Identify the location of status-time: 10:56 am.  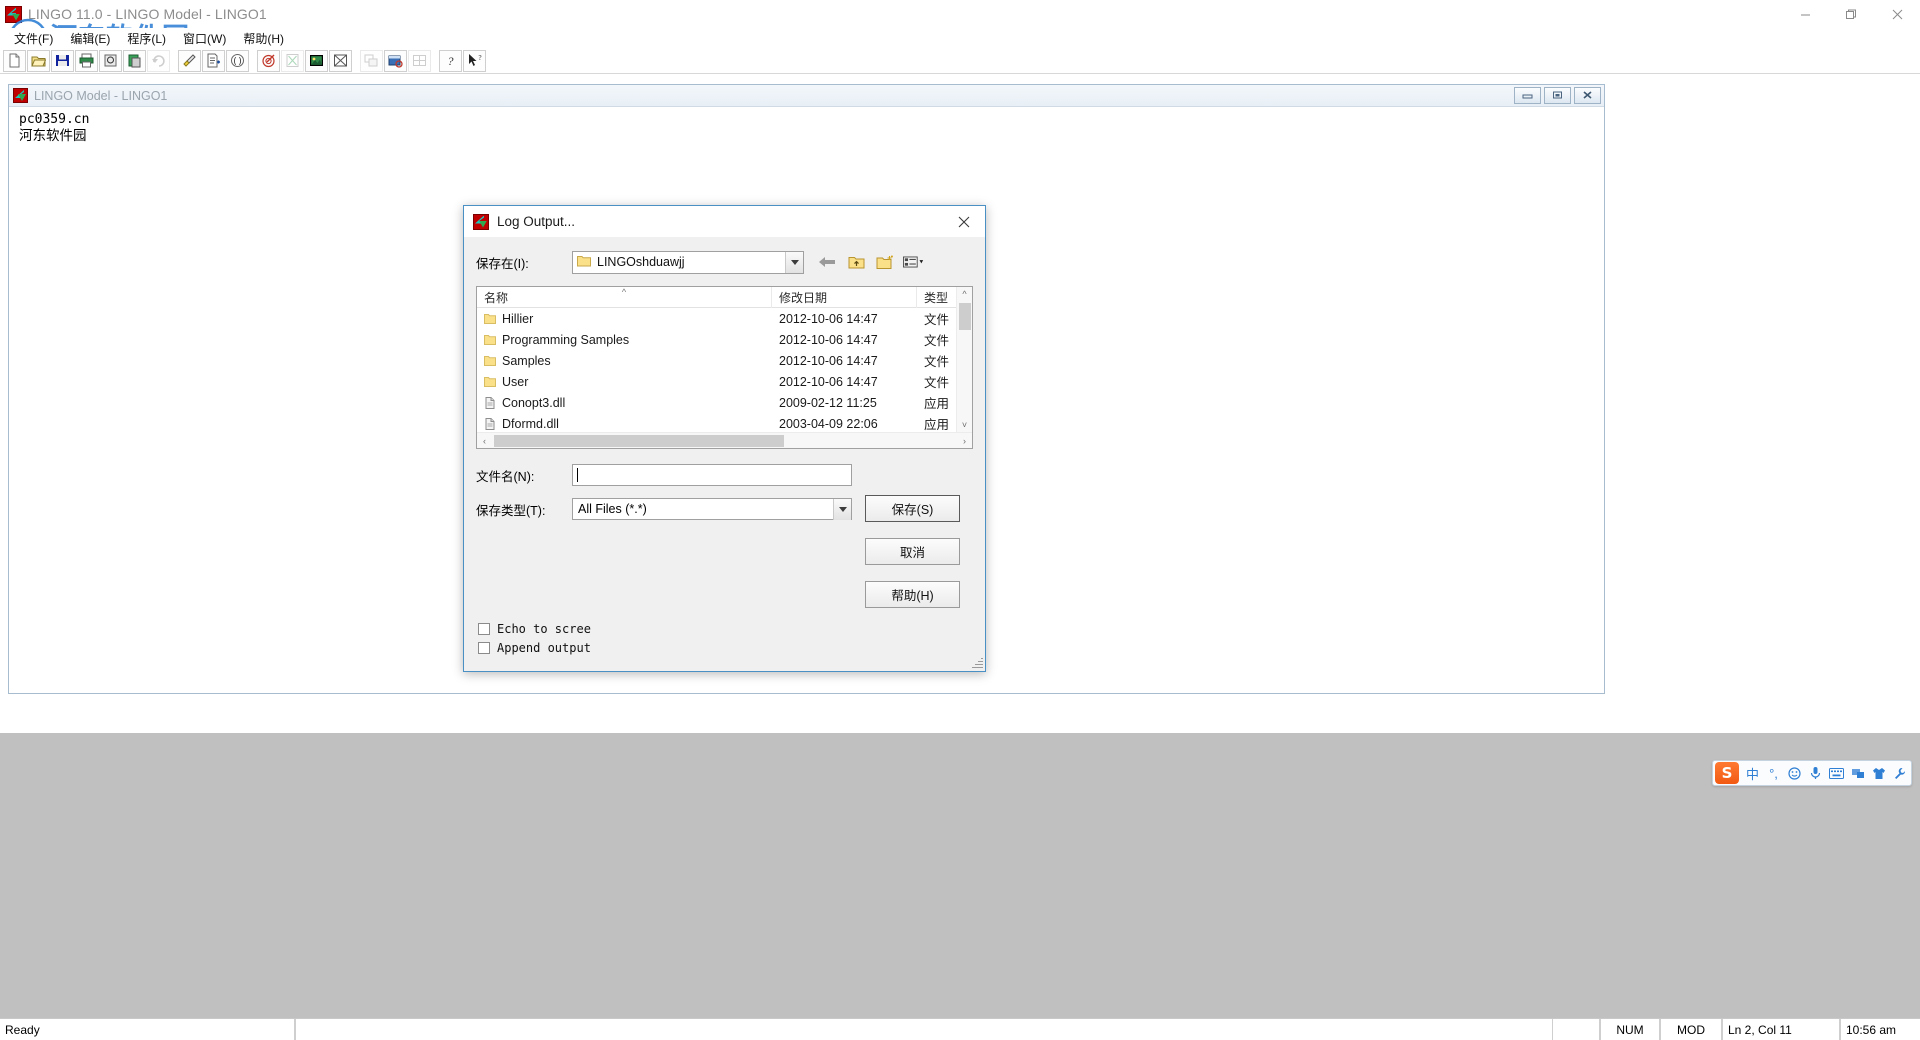
(1880, 1029).